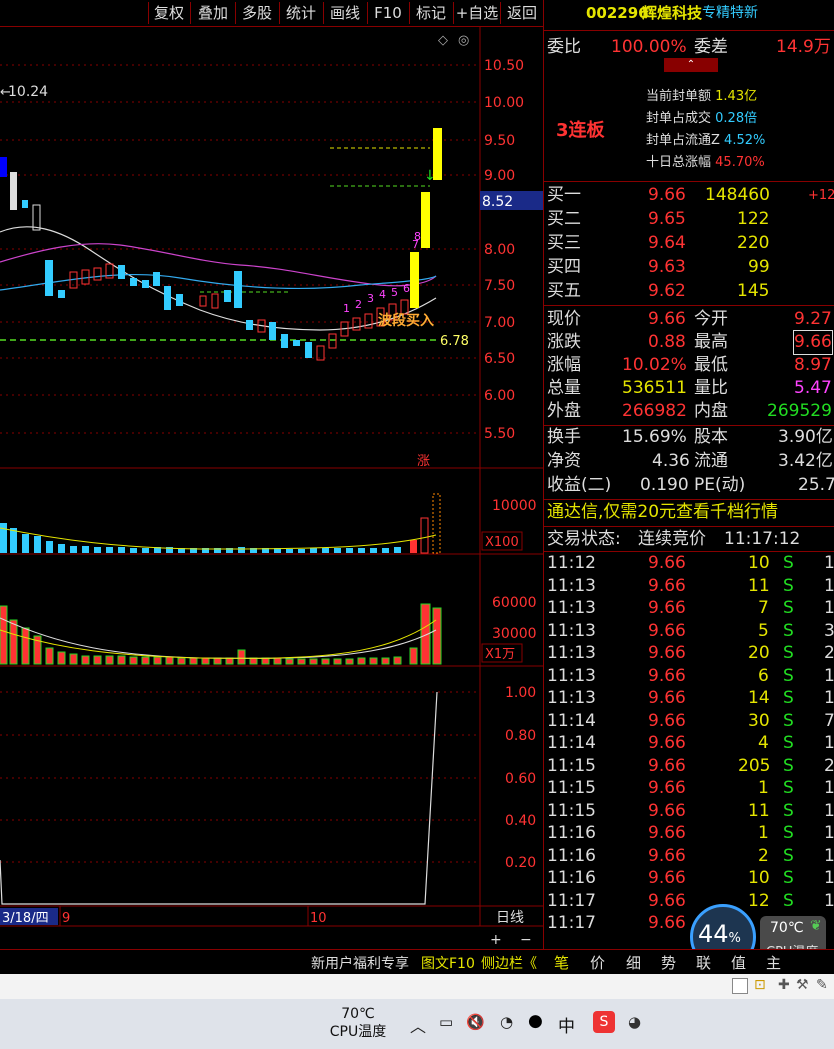 This screenshot has width=834, height=1049. What do you see at coordinates (802, 985) in the screenshot?
I see `settings-icon: ⚒` at bounding box center [802, 985].